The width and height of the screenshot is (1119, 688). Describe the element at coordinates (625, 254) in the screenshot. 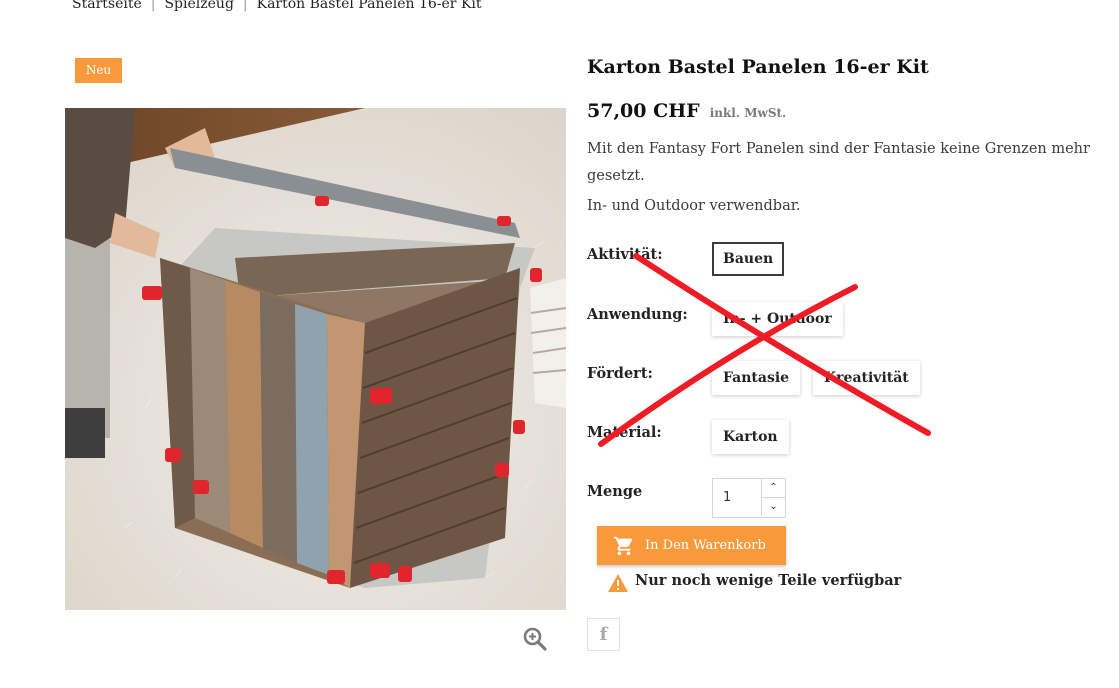

I see `attribute-label-aktivitaet: Aktivität:` at that location.